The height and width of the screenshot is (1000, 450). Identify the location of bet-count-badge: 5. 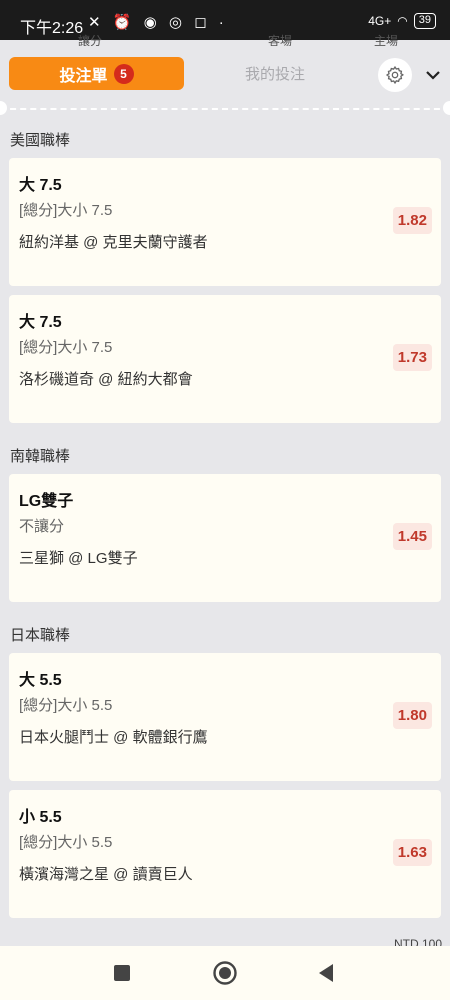
(123, 73).